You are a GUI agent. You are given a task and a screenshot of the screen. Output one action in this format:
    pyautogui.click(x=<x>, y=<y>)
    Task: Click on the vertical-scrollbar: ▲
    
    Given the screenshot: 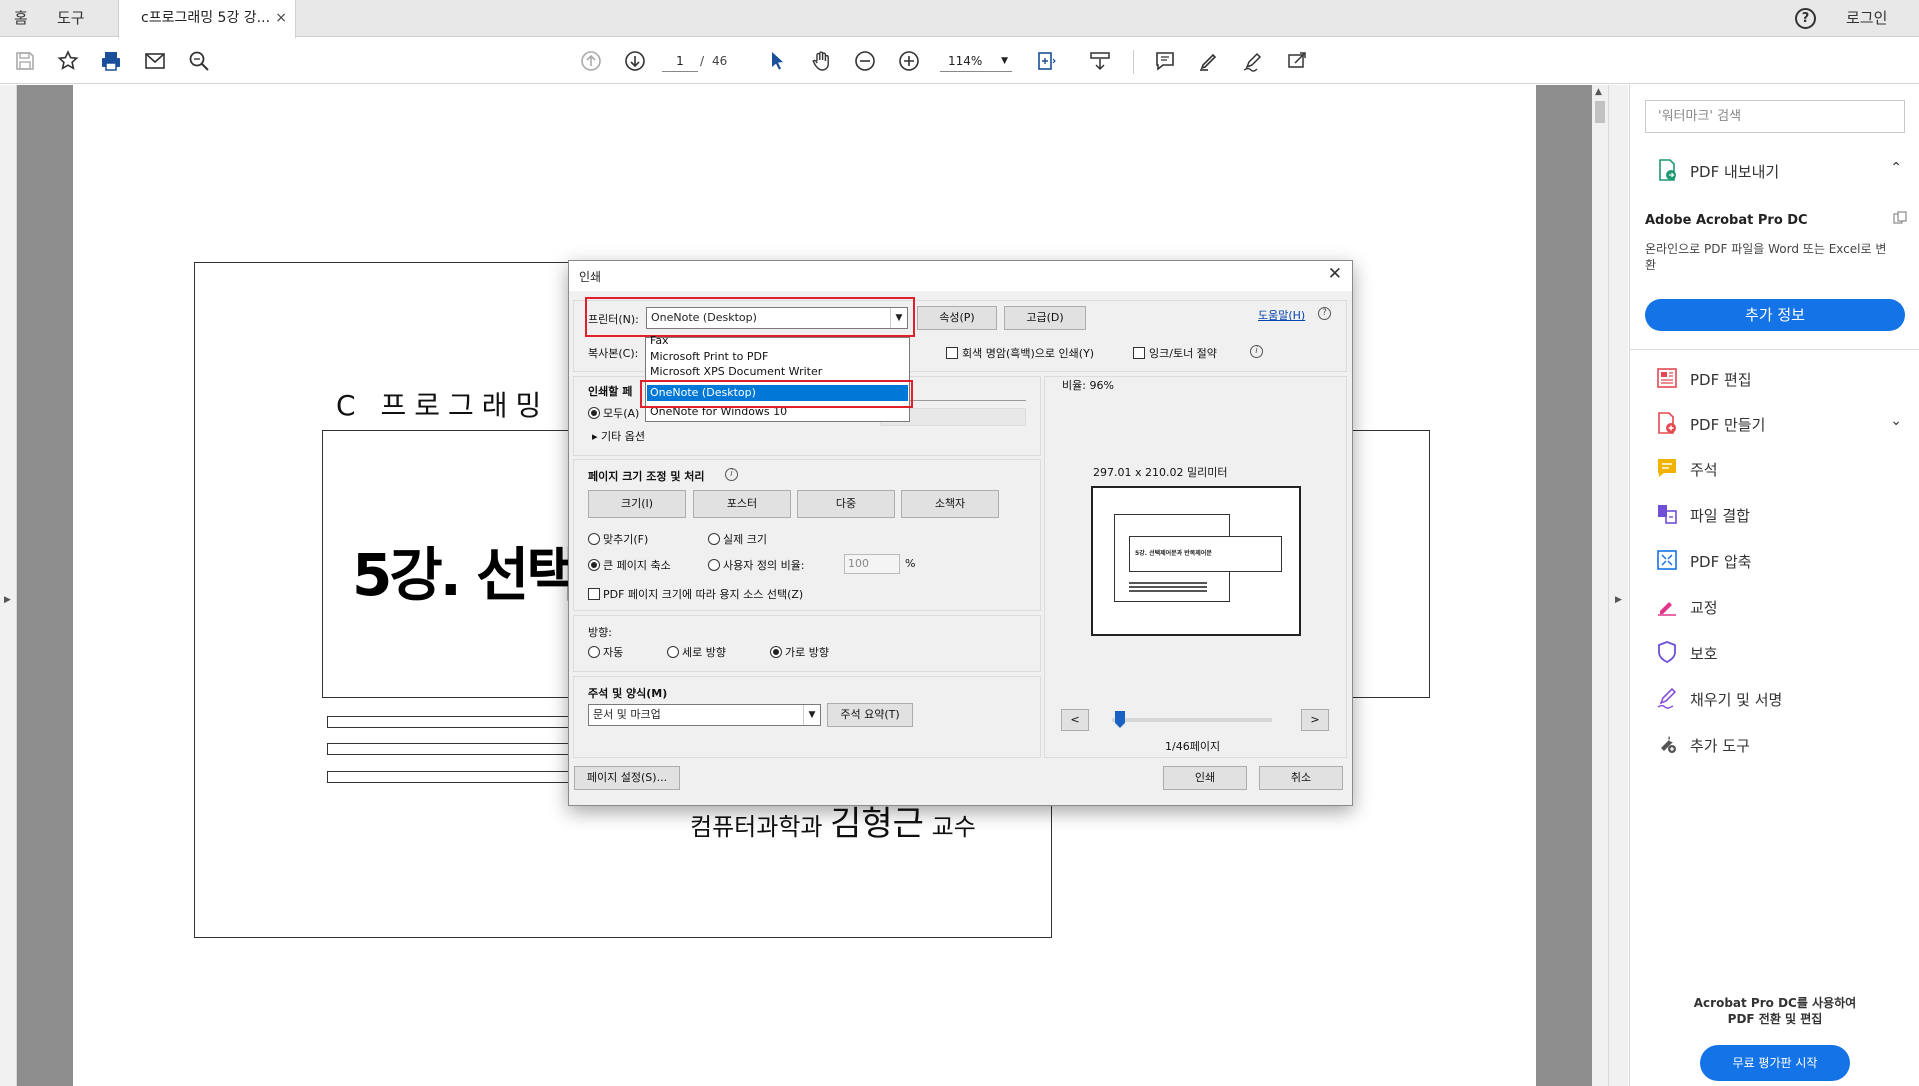 What is the action you would take?
    pyautogui.click(x=1600, y=585)
    